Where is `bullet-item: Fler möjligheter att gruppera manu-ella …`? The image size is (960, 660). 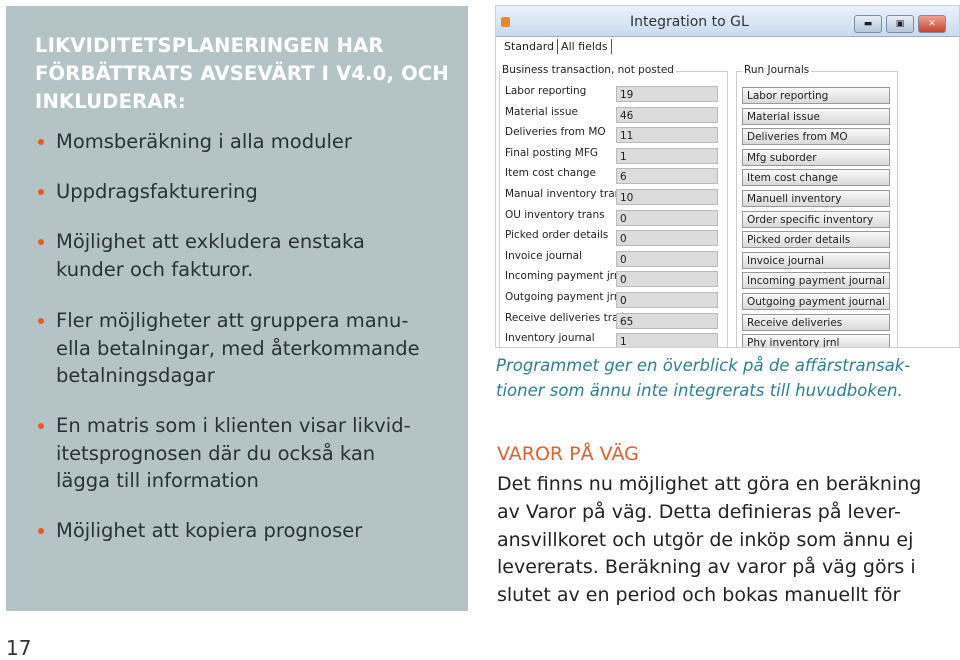 bullet-item: Fler möjligheter att gruppera manu-ella … is located at coordinates (229, 348).